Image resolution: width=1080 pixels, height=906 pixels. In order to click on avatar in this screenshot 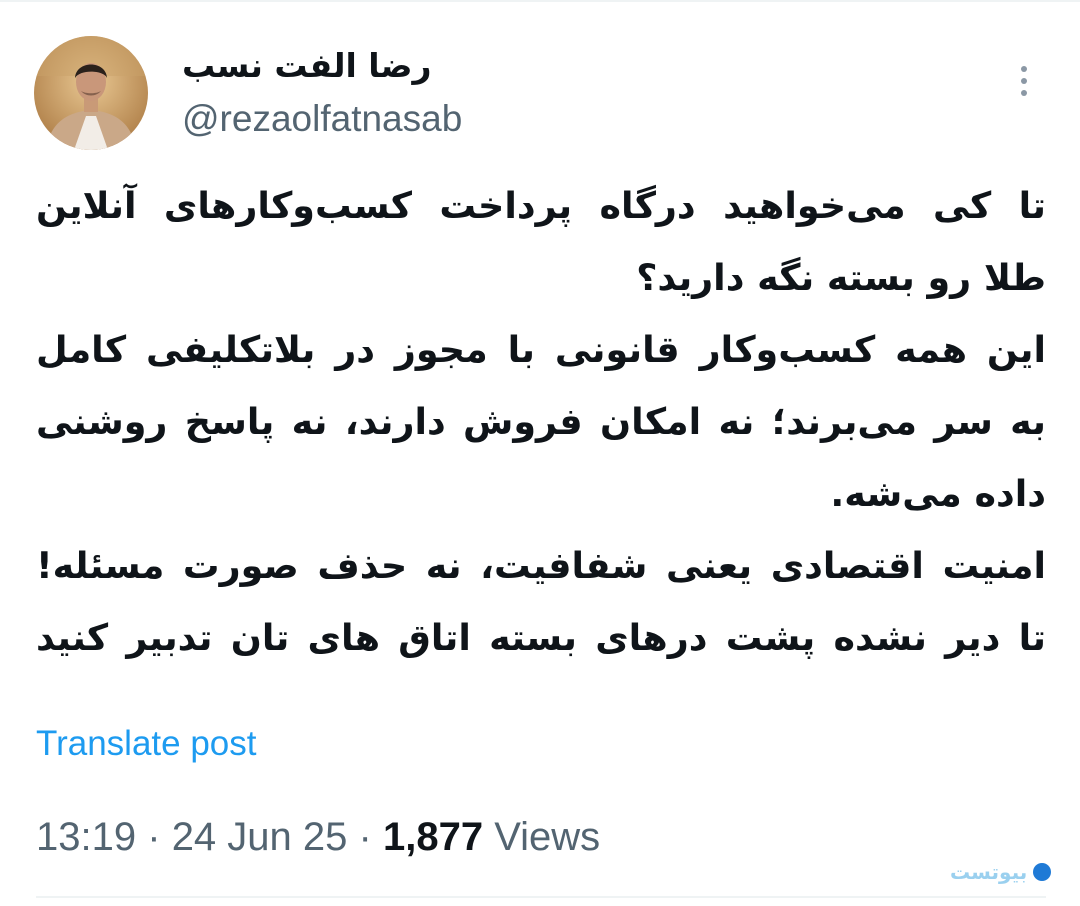, I will do `click(91, 93)`.